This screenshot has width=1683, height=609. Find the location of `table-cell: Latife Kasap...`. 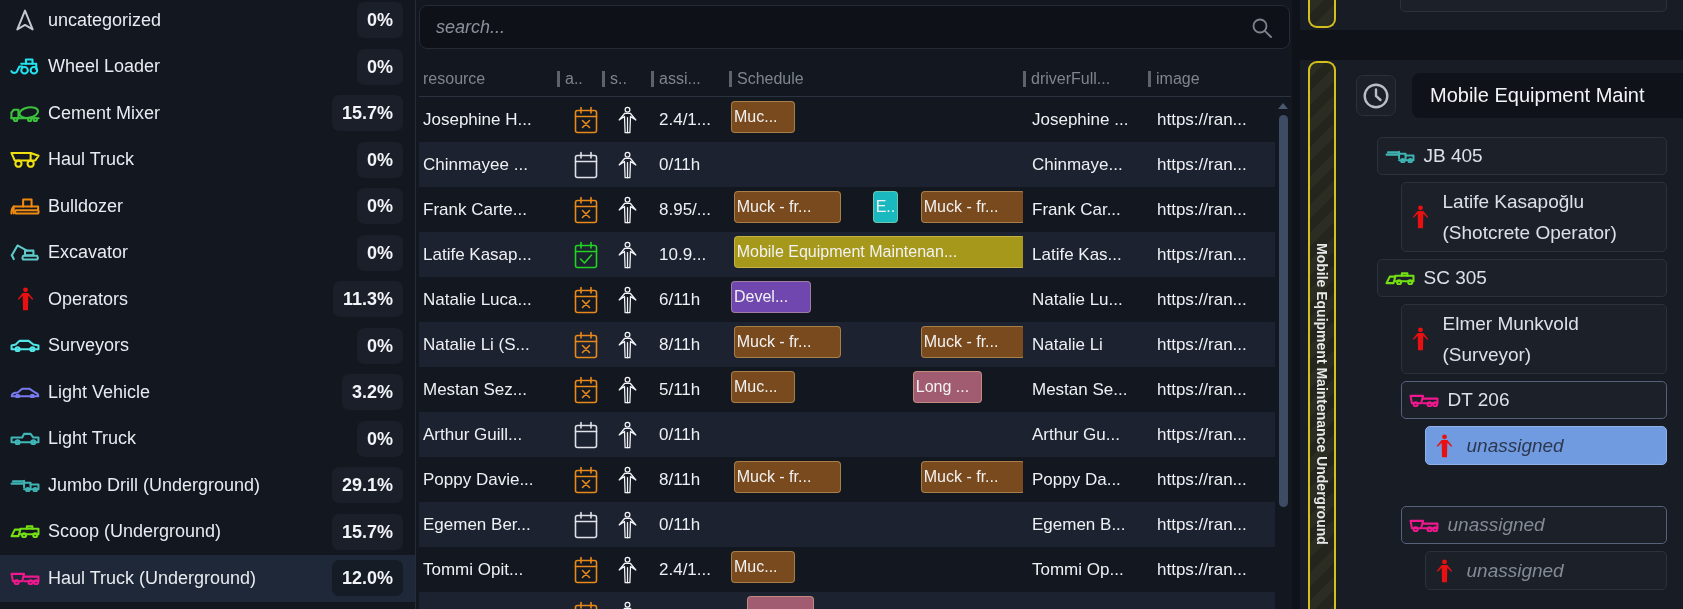

table-cell: Latife Kasap... is located at coordinates (477, 254).